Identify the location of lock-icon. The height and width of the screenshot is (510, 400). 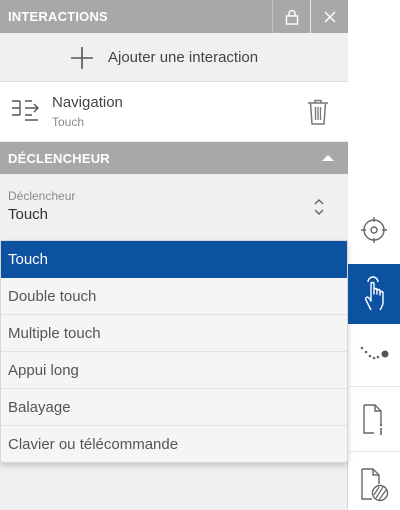
(291, 17).